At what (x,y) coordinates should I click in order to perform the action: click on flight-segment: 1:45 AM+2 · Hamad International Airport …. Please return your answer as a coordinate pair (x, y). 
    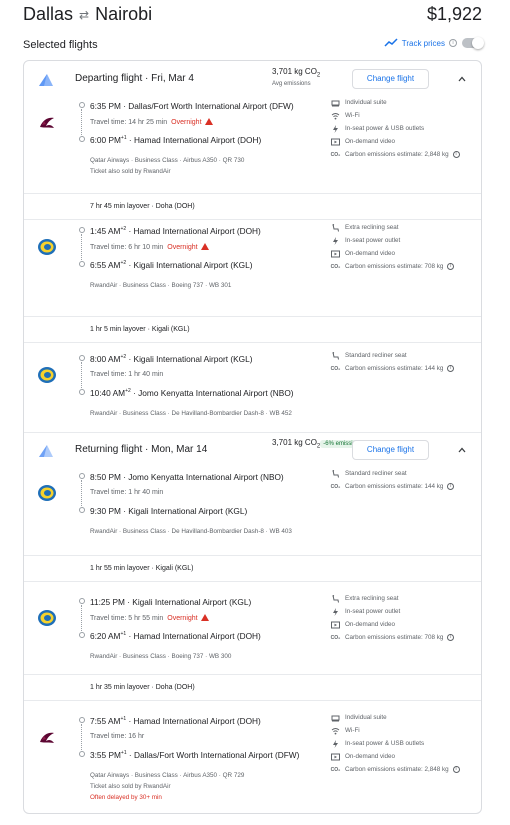
    Looking at the image, I should click on (252, 263).